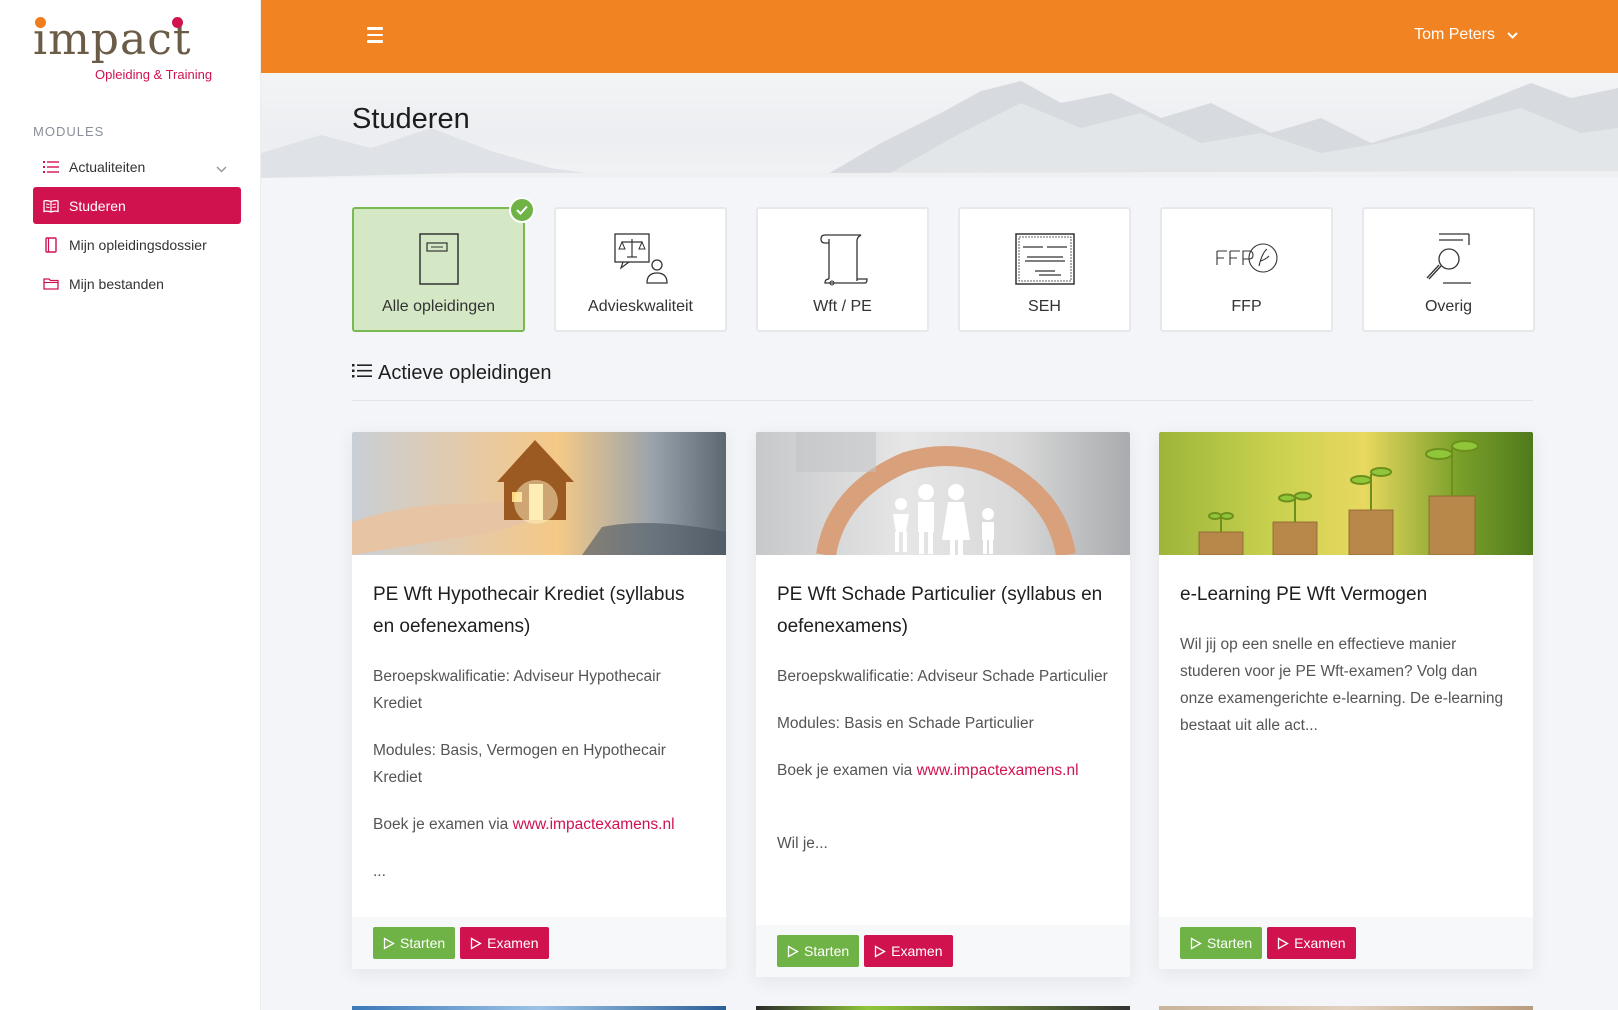 The image size is (1618, 1010). What do you see at coordinates (177, 22) in the screenshot?
I see `logo-magenta-dot` at bounding box center [177, 22].